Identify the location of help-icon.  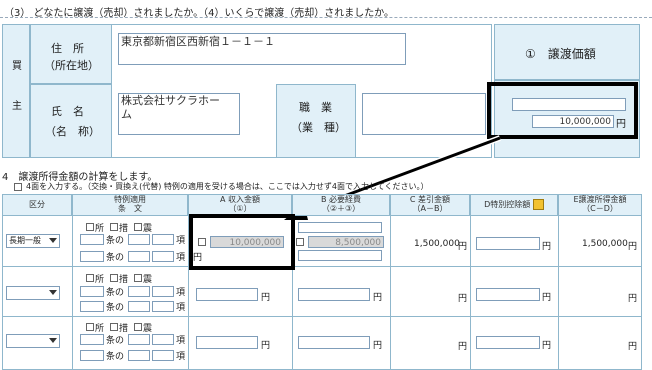
(538, 204).